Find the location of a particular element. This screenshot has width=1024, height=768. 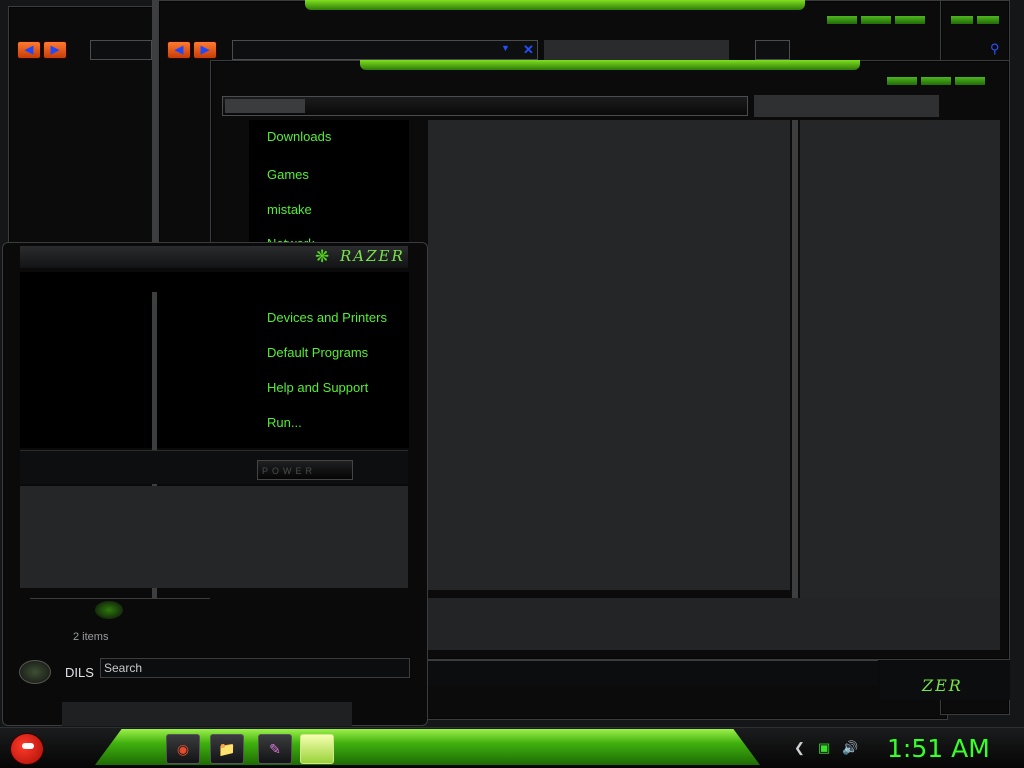

taskbar-paint-button: ✎ is located at coordinates (275, 749).